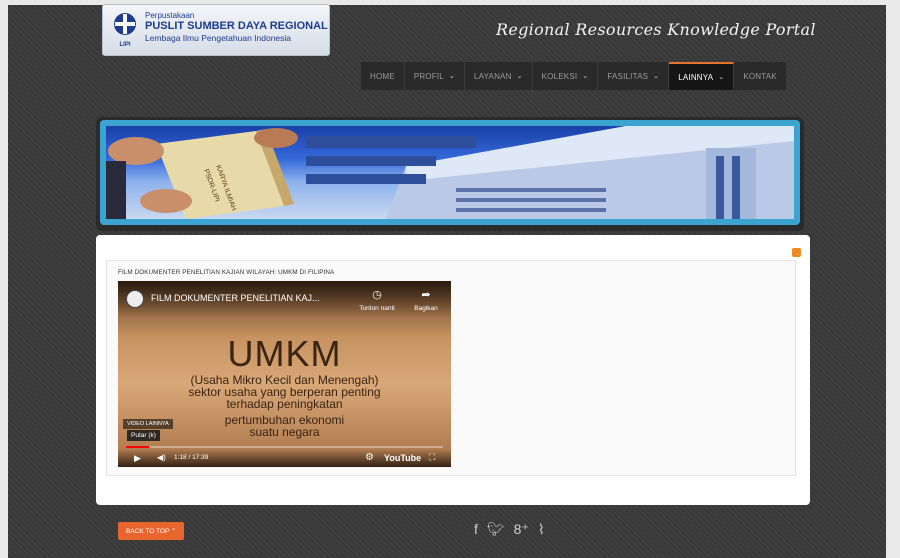 This screenshot has width=900, height=558. Describe the element at coordinates (135, 299) in the screenshot. I see `channel-avatar` at that location.